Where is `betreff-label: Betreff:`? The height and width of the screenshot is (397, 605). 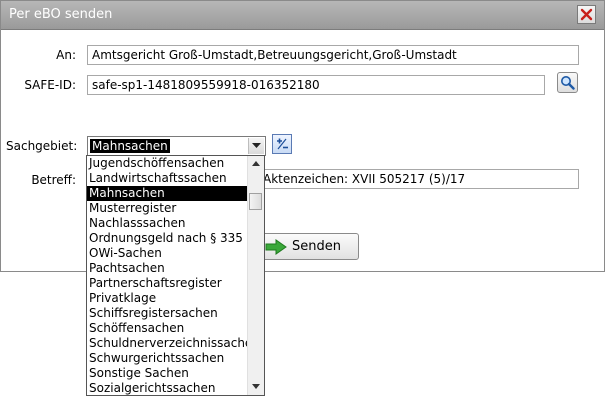
betreff-label: Betreff: is located at coordinates (53, 180).